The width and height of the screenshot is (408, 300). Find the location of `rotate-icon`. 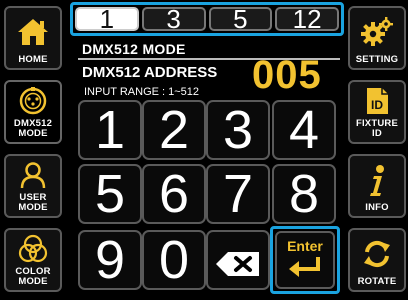

rotate-icon is located at coordinates (377, 253).